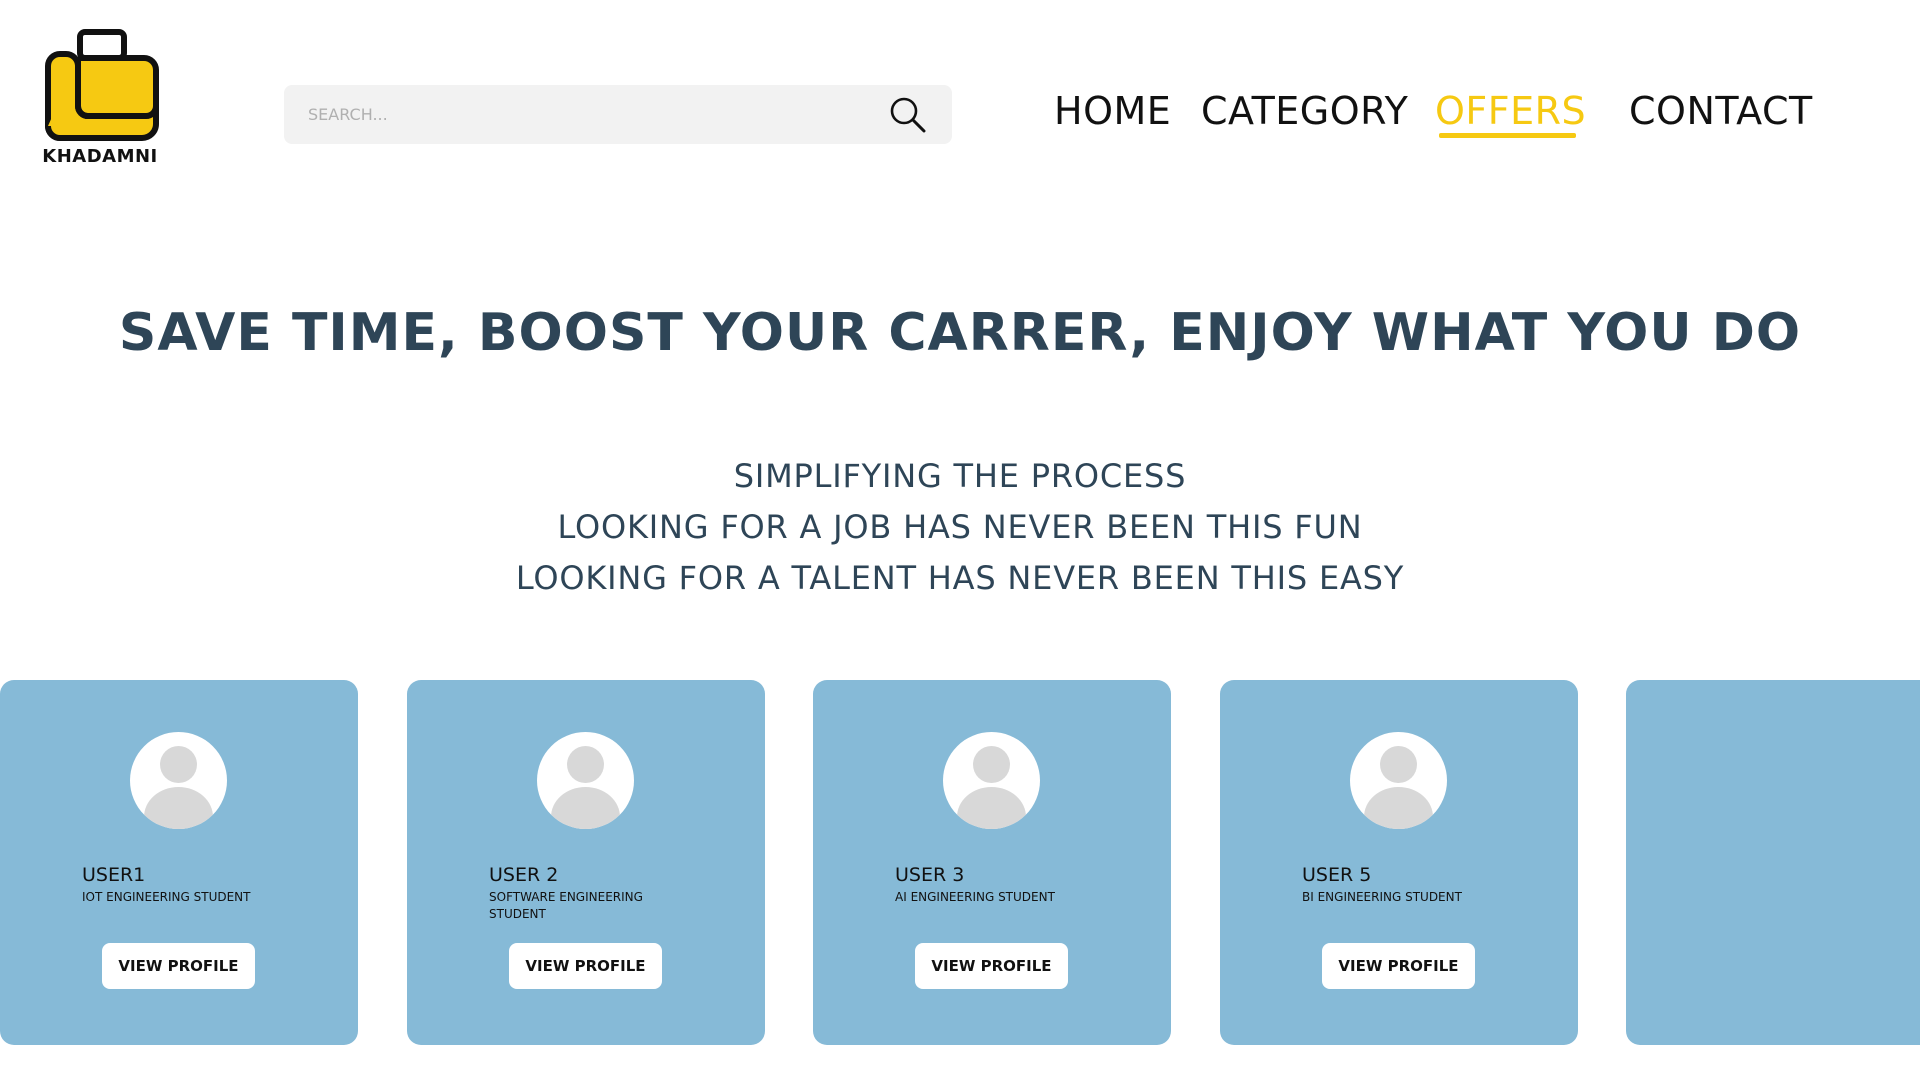  What do you see at coordinates (1337, 875) in the screenshot?
I see `user-name: USER 5` at bounding box center [1337, 875].